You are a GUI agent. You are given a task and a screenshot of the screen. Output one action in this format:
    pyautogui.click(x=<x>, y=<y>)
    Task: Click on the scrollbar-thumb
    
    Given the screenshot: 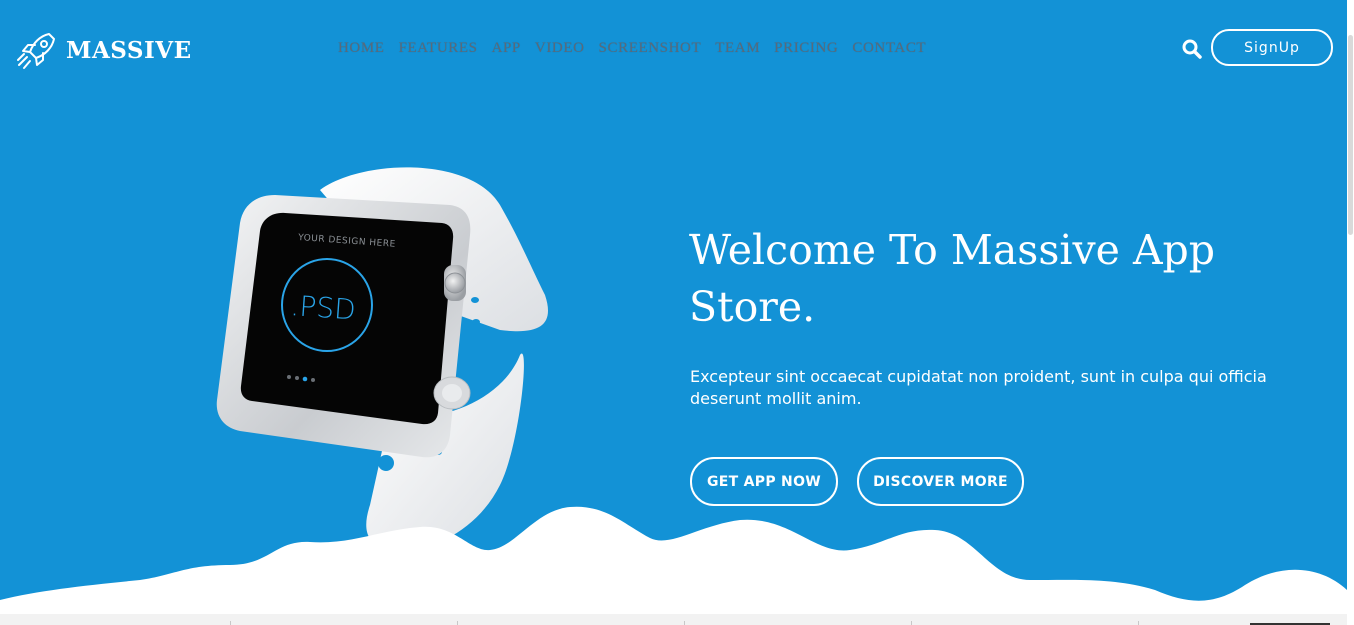 What is the action you would take?
    pyautogui.click(x=1350, y=135)
    